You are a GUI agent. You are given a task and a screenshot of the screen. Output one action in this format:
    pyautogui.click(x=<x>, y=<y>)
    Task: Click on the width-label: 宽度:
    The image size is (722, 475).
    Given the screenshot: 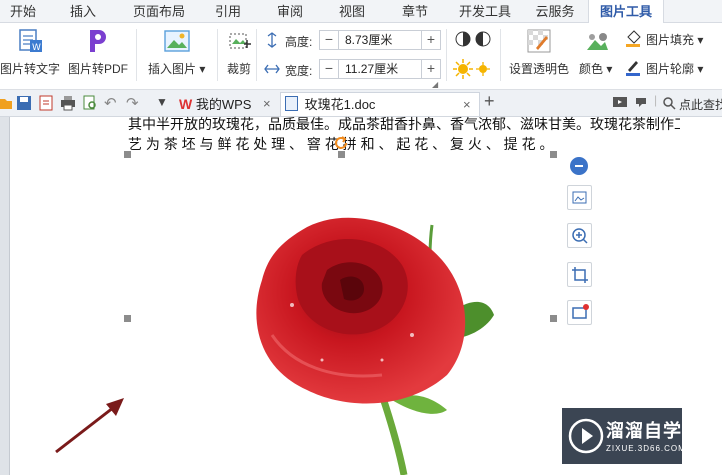 What is the action you would take?
    pyautogui.click(x=299, y=71)
    